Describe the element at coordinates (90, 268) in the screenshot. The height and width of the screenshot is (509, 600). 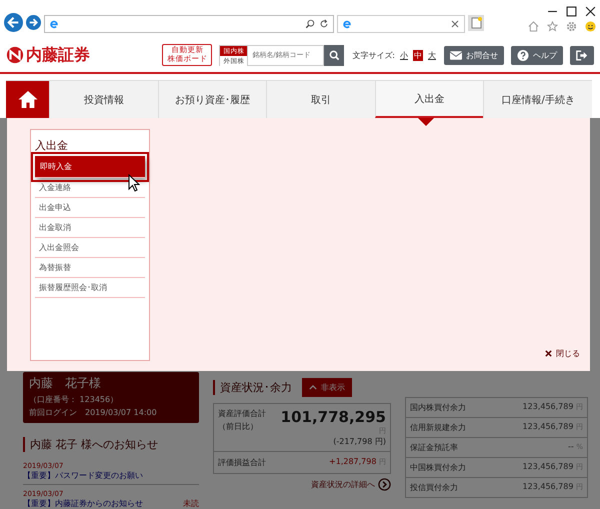
I see `menu-item: 為替振替` at that location.